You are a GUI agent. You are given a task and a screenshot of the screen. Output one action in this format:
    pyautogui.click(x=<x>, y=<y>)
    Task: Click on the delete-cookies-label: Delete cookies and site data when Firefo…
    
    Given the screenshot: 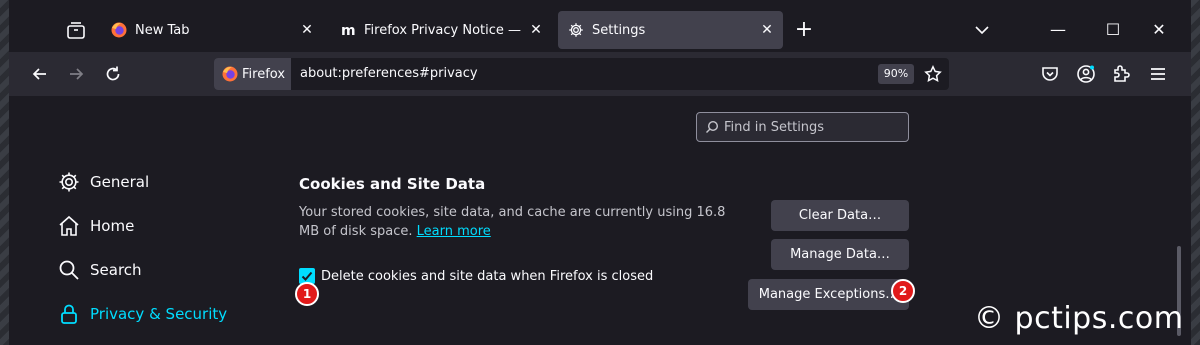 What is the action you would take?
    pyautogui.click(x=487, y=276)
    